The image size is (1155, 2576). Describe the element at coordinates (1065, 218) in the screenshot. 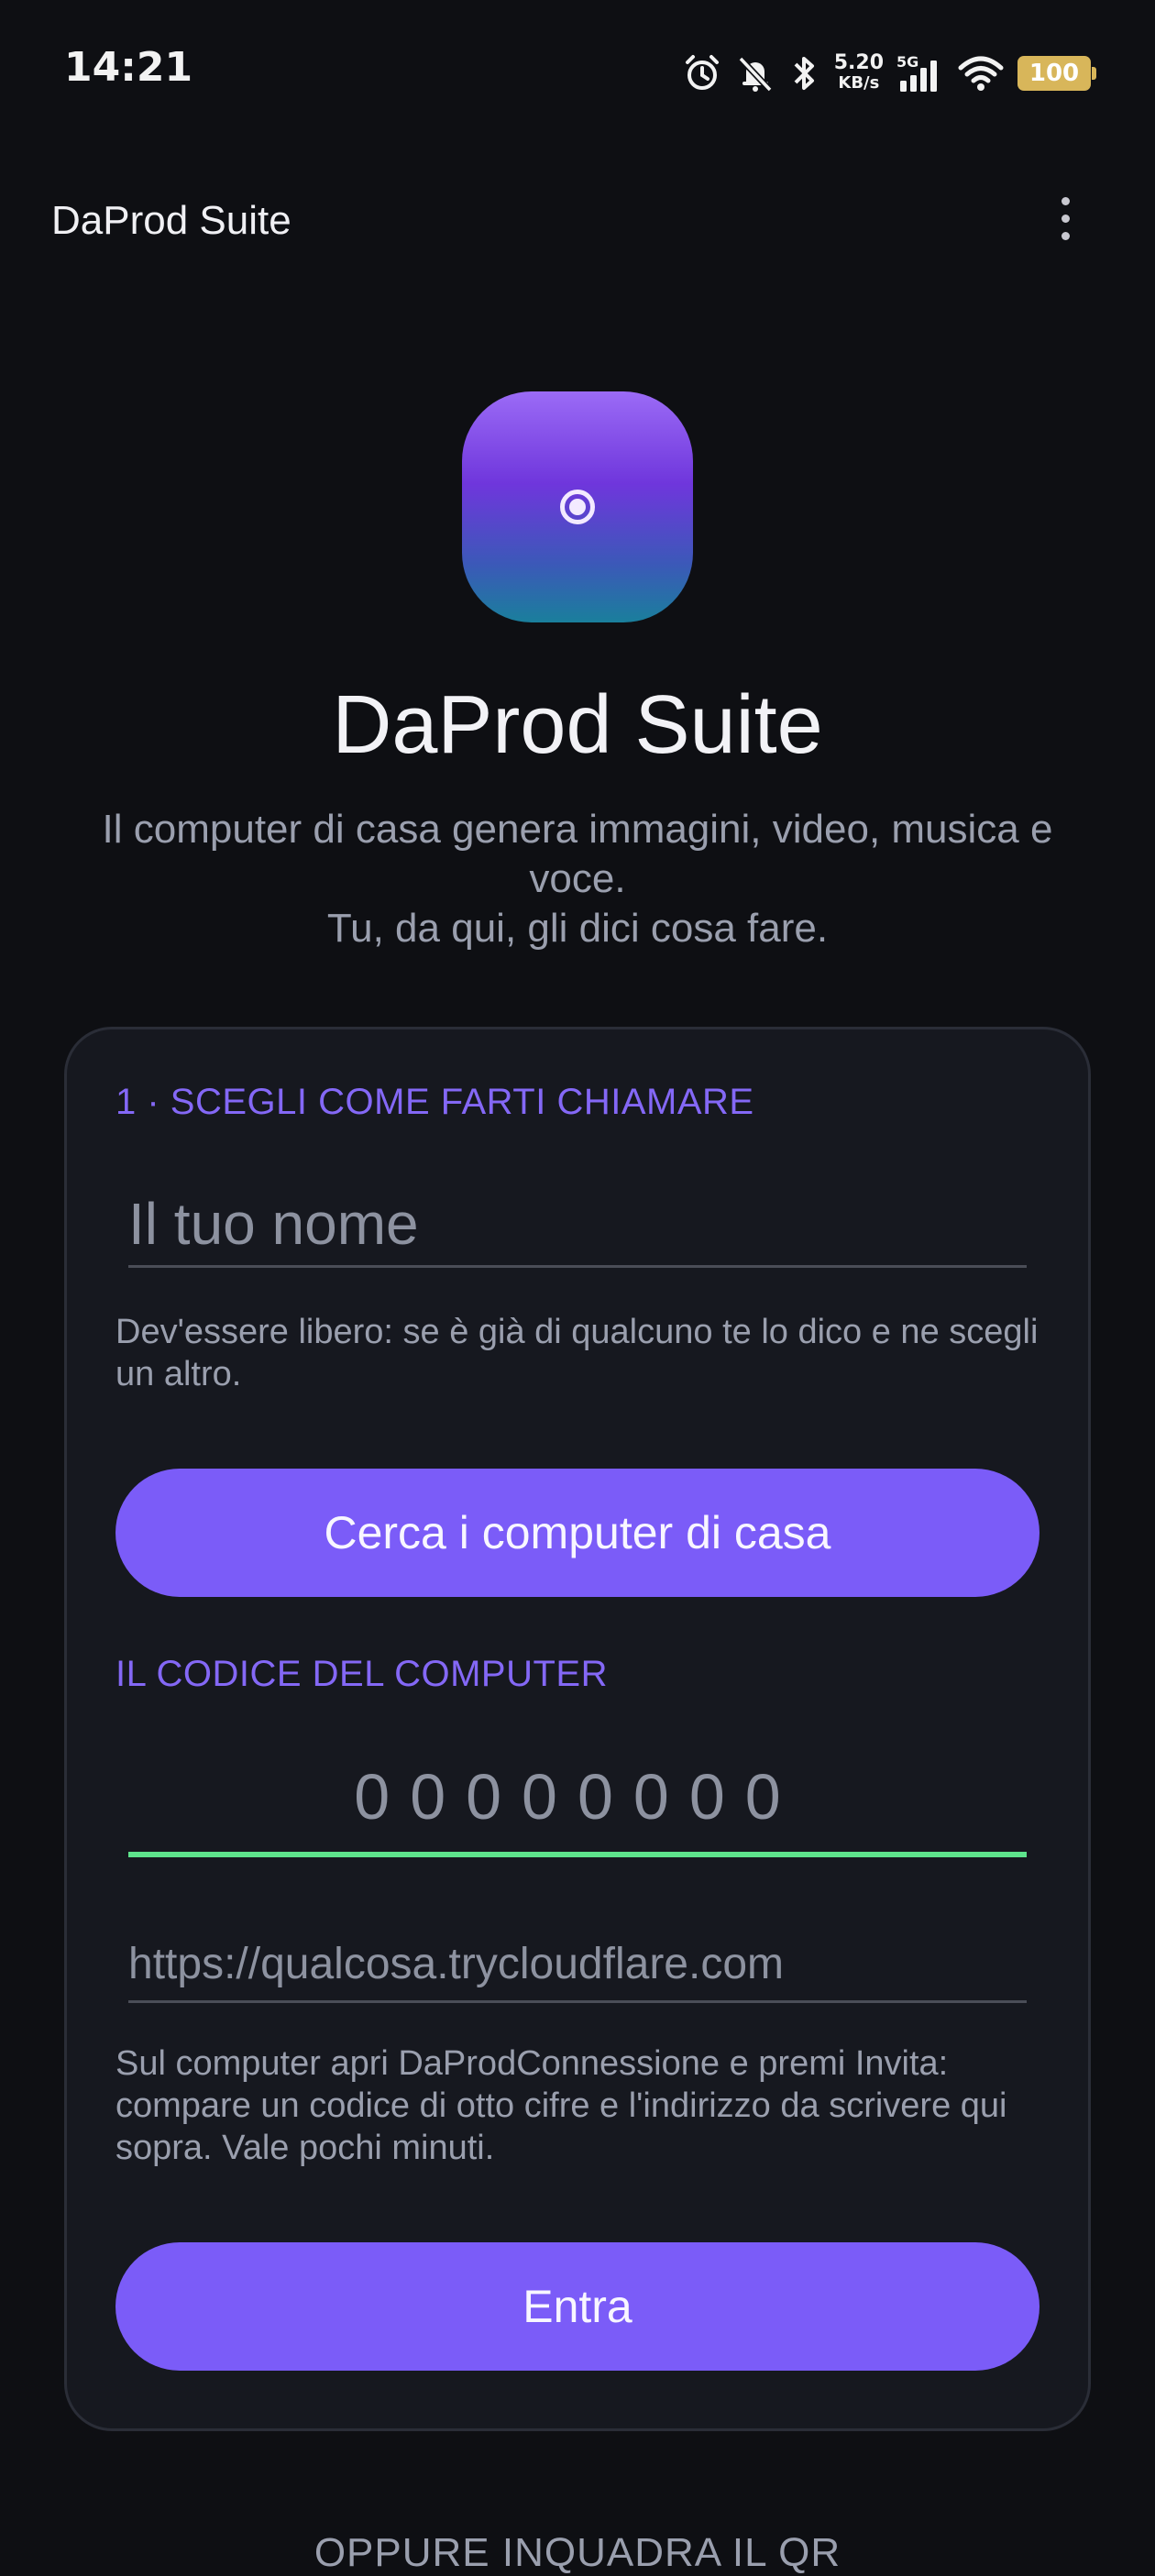

I see `more-vert-icon` at that location.